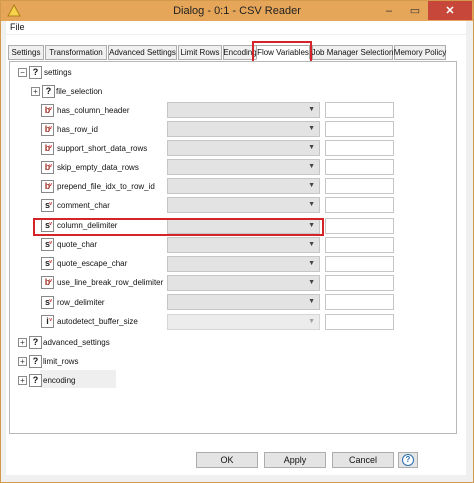  Describe the element at coordinates (352, 52) in the screenshot. I see `tab-job-manager-selection: Job Manager Selection` at that location.